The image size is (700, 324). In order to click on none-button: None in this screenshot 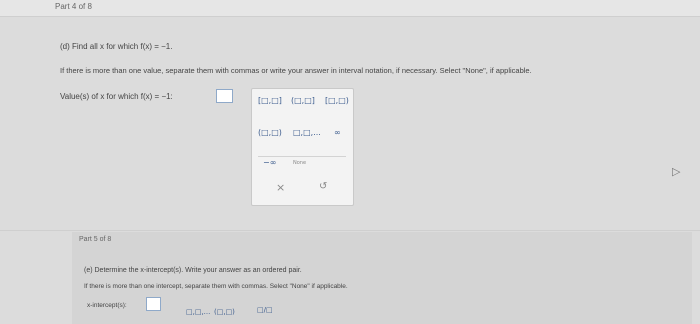, I will do `click(299, 163)`.